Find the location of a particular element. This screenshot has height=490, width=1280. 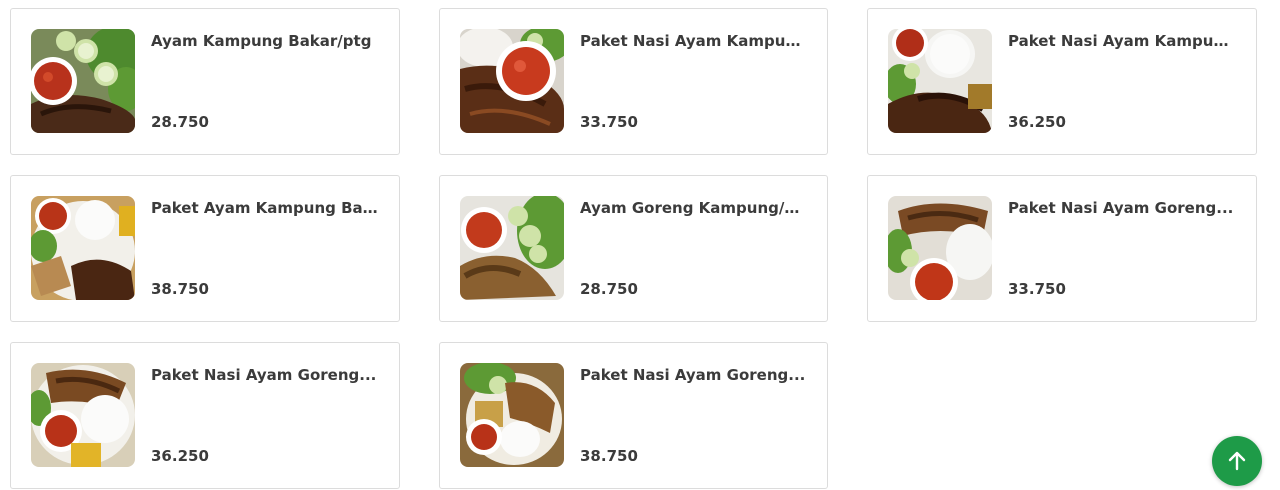

menu-item-name: Ayam Kampung Bakar/ptg is located at coordinates (261, 41).